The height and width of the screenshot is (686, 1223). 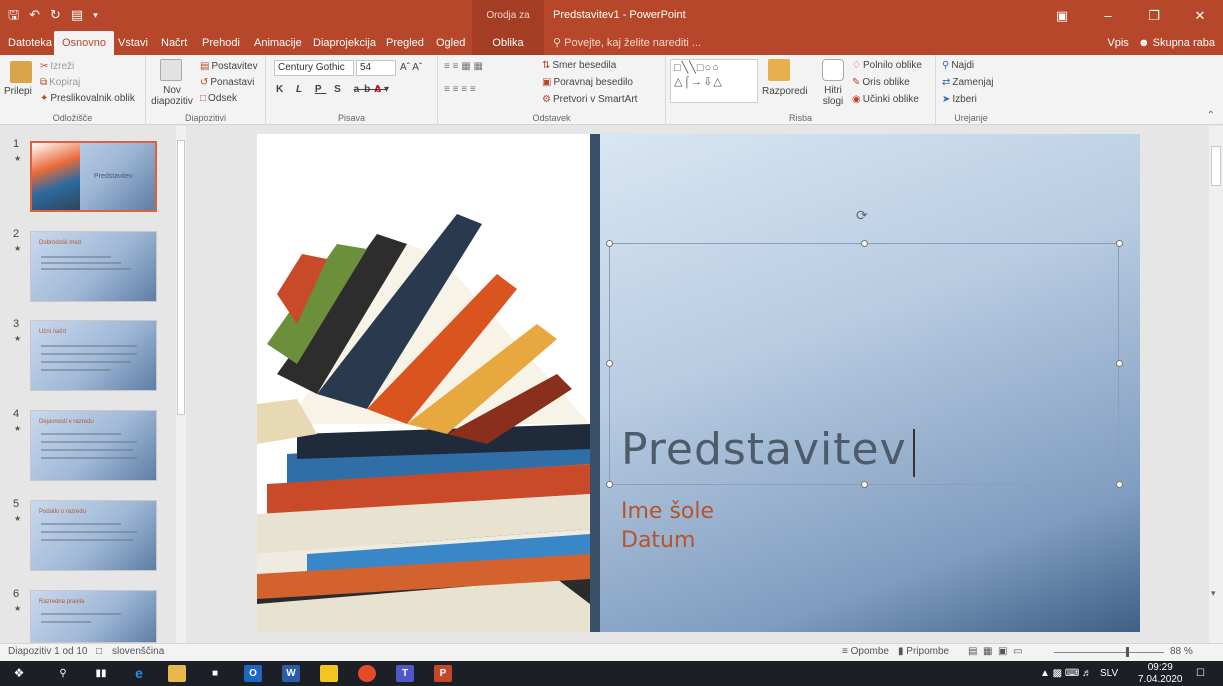 I want to click on close-icon: ✕, so click(x=1200, y=15).